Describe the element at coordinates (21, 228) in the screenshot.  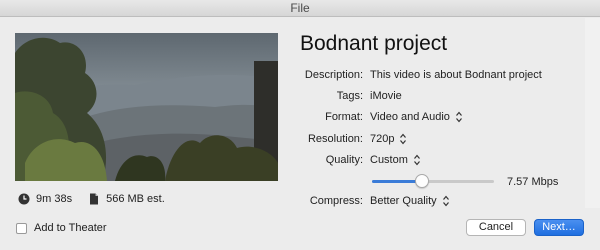
I see `add-to-theater-checkbox` at that location.